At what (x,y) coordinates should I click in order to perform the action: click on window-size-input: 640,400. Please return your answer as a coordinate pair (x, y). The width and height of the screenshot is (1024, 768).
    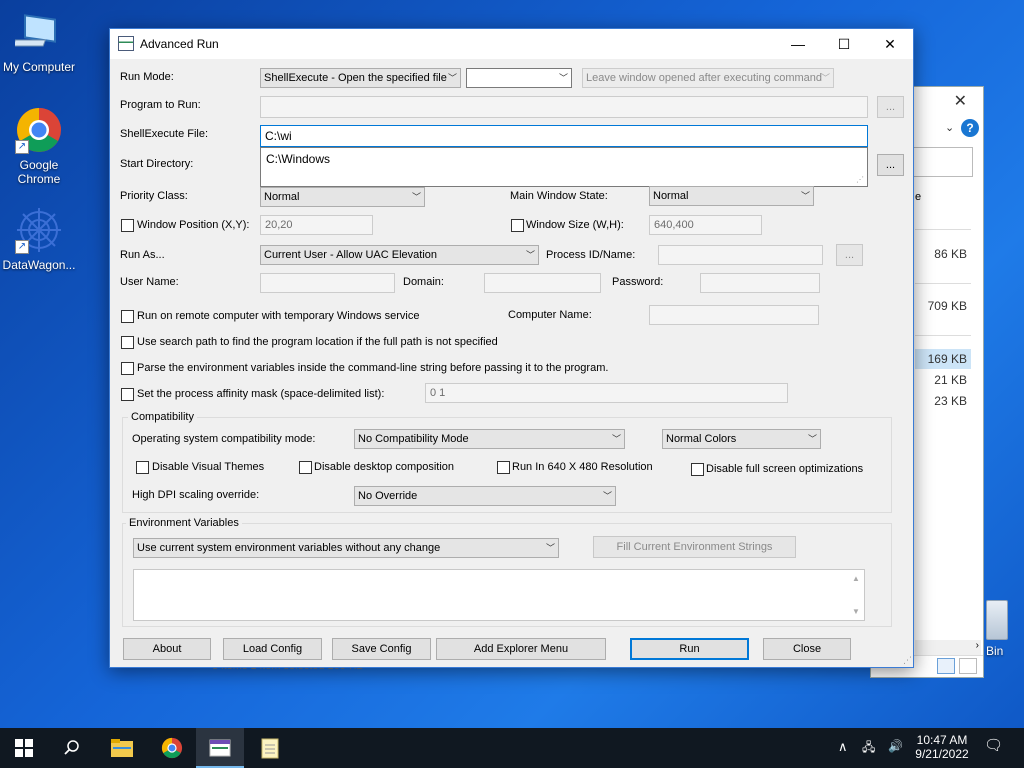
    Looking at the image, I should click on (705, 225).